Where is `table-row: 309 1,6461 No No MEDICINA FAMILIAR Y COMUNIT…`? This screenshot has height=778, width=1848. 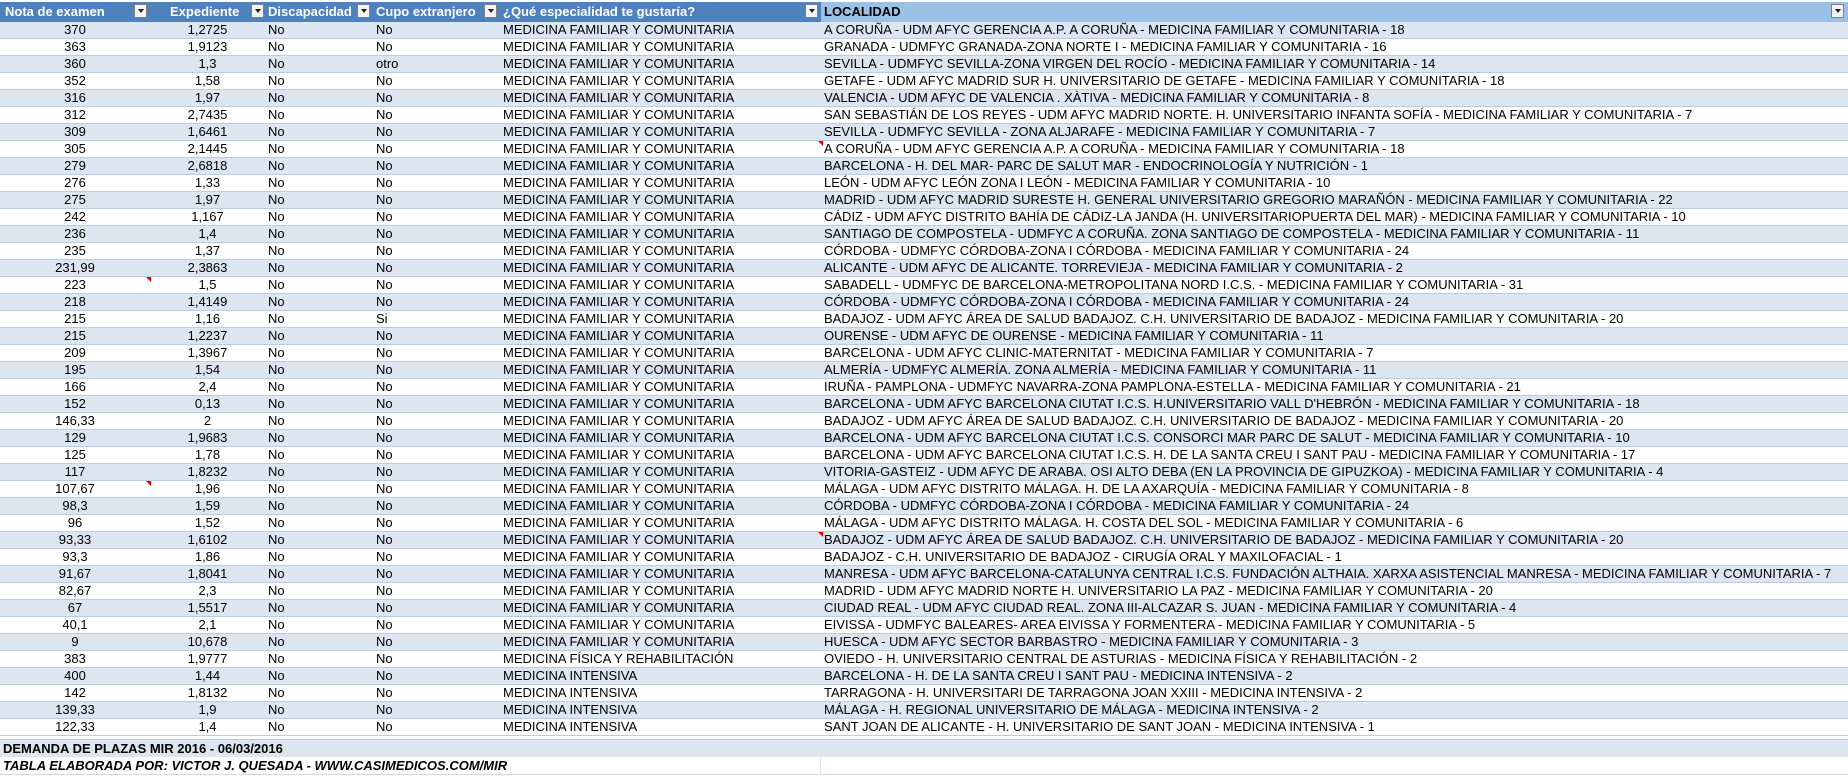
table-row: 309 1,6461 No No MEDICINA FAMILIAR Y COMUNIT… is located at coordinates (924, 132).